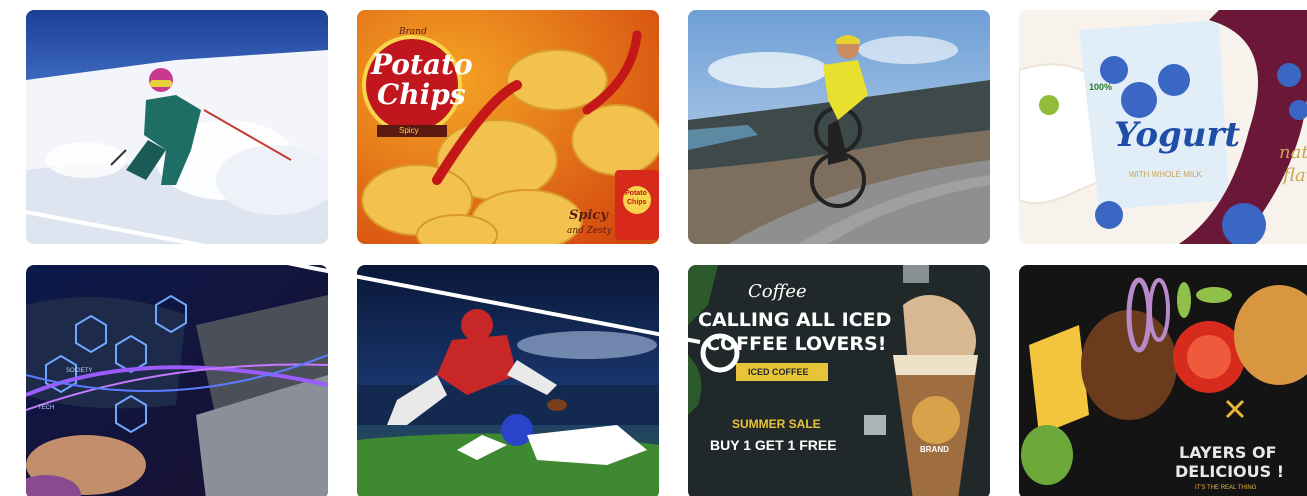 Image resolution: width=1307 pixels, height=496 pixels. I want to click on technology-image, so click(177, 380).